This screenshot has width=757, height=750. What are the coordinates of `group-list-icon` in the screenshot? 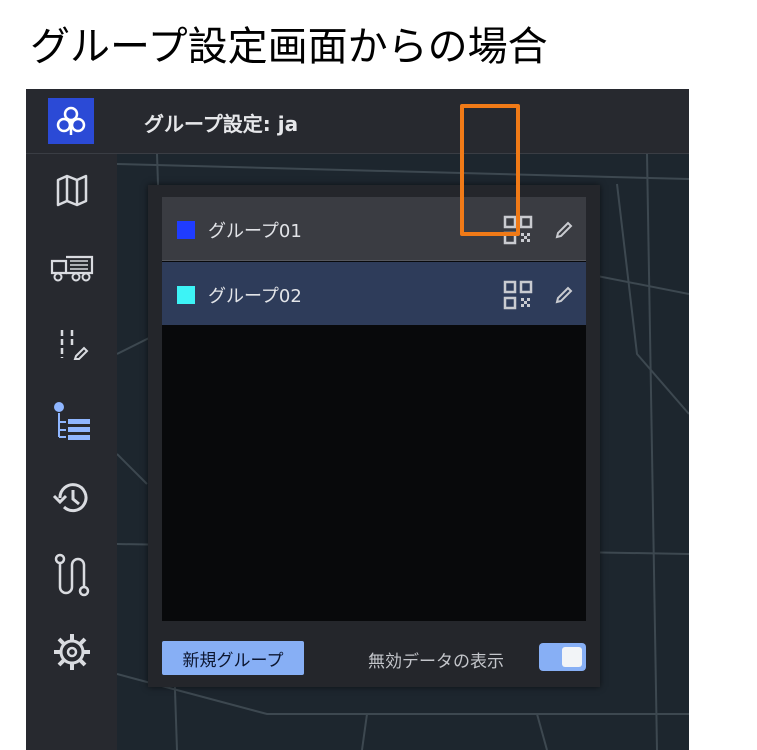 It's located at (71, 421).